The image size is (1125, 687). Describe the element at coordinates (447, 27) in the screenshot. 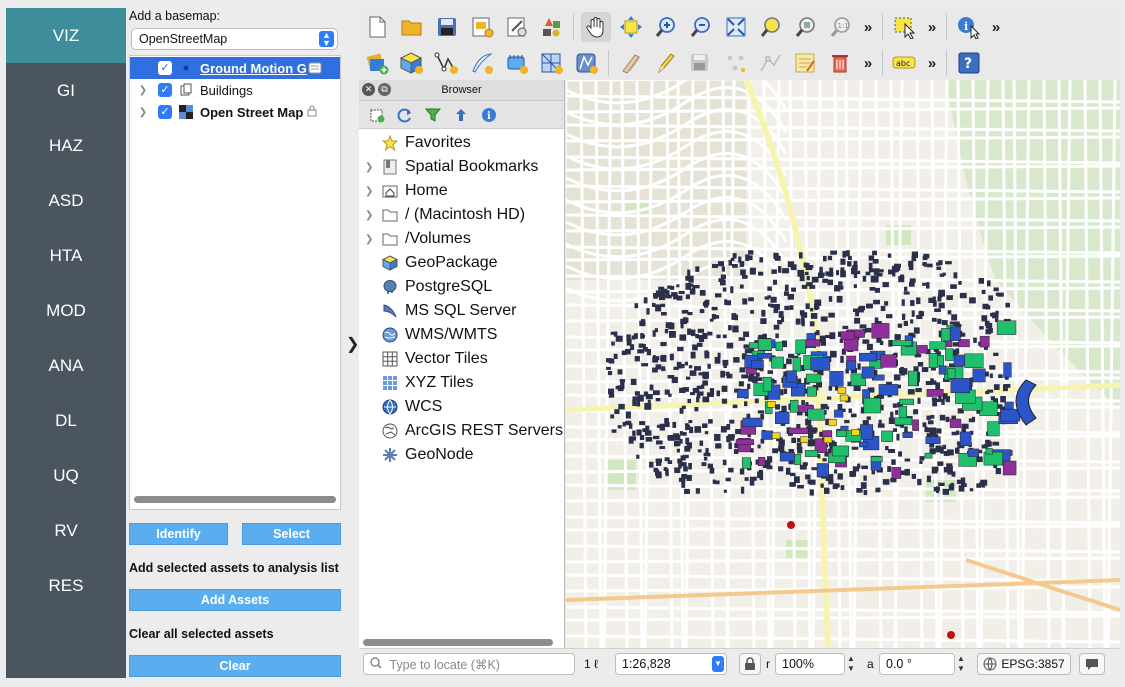

I see `save-project-icon` at that location.